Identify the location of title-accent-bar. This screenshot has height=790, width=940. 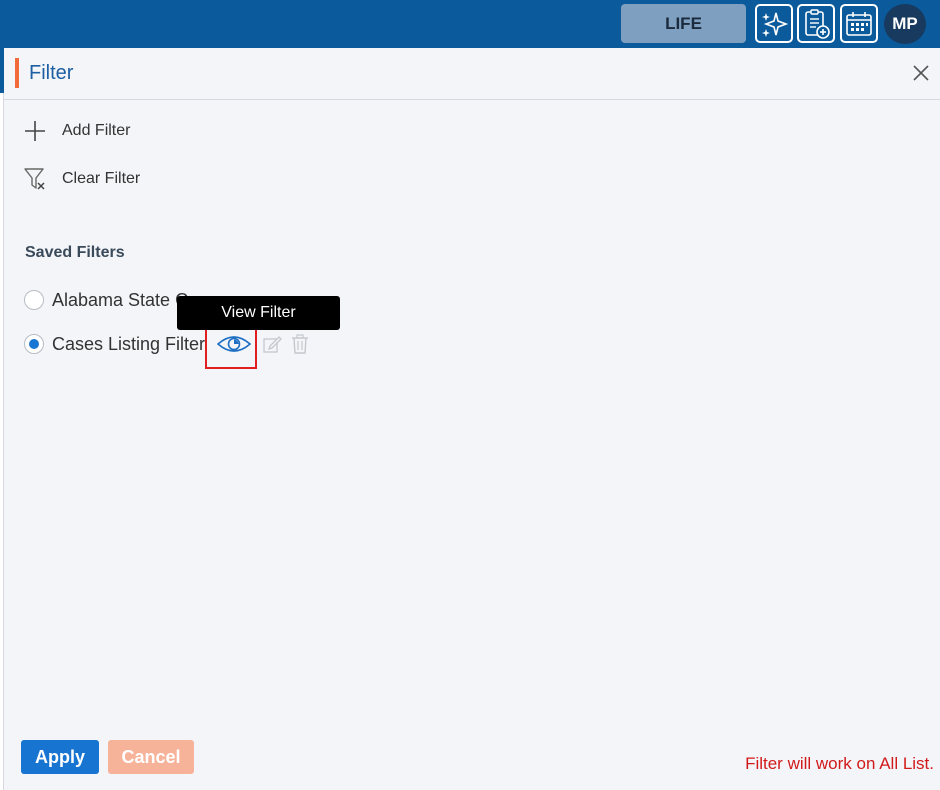
(17, 73).